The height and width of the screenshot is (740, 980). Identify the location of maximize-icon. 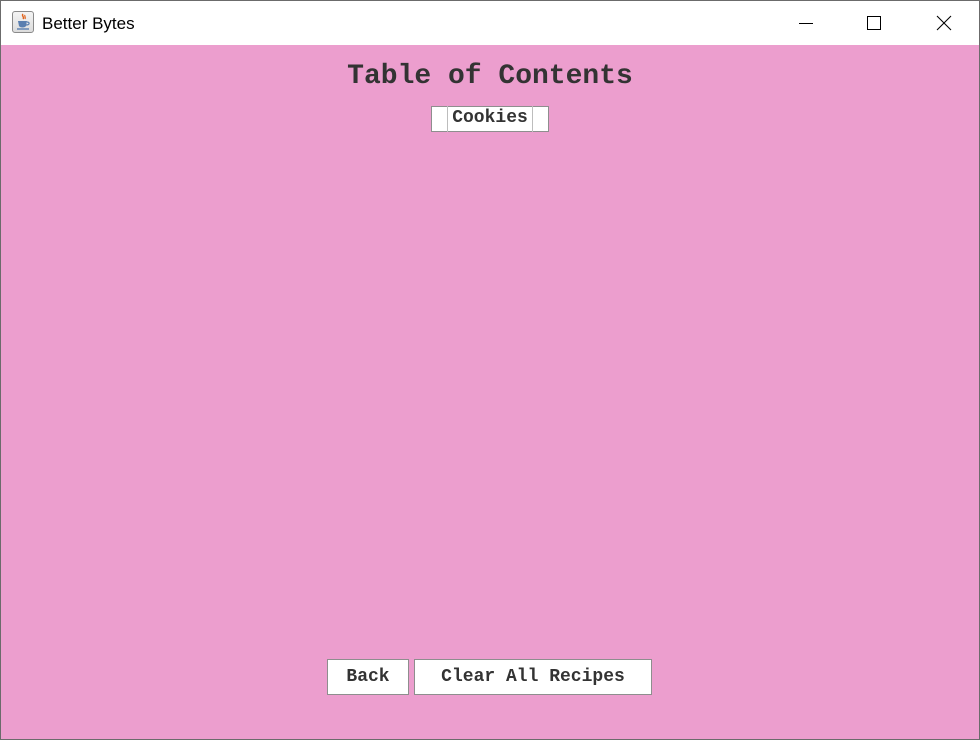
(874, 23).